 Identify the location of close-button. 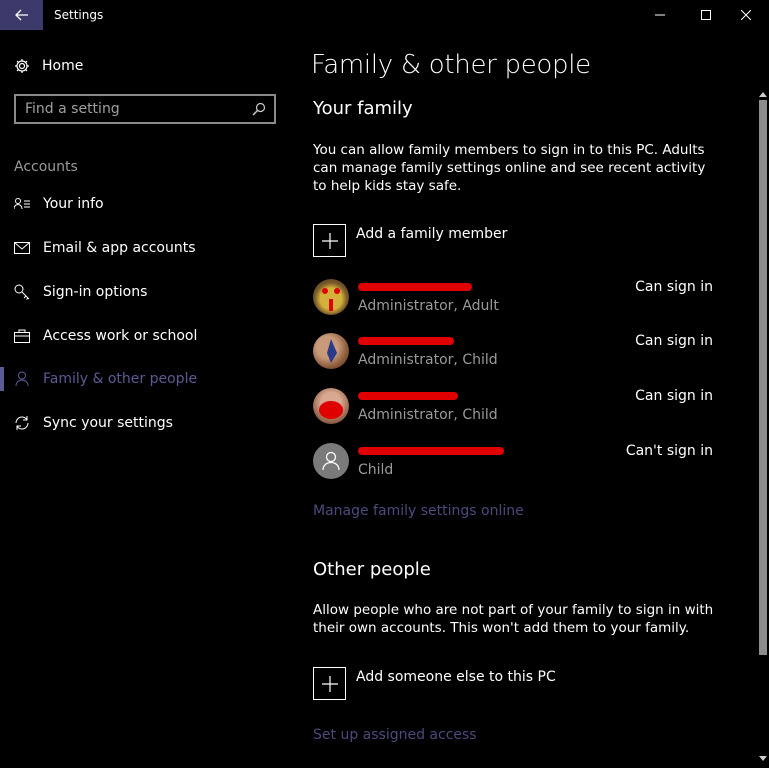
(746, 15).